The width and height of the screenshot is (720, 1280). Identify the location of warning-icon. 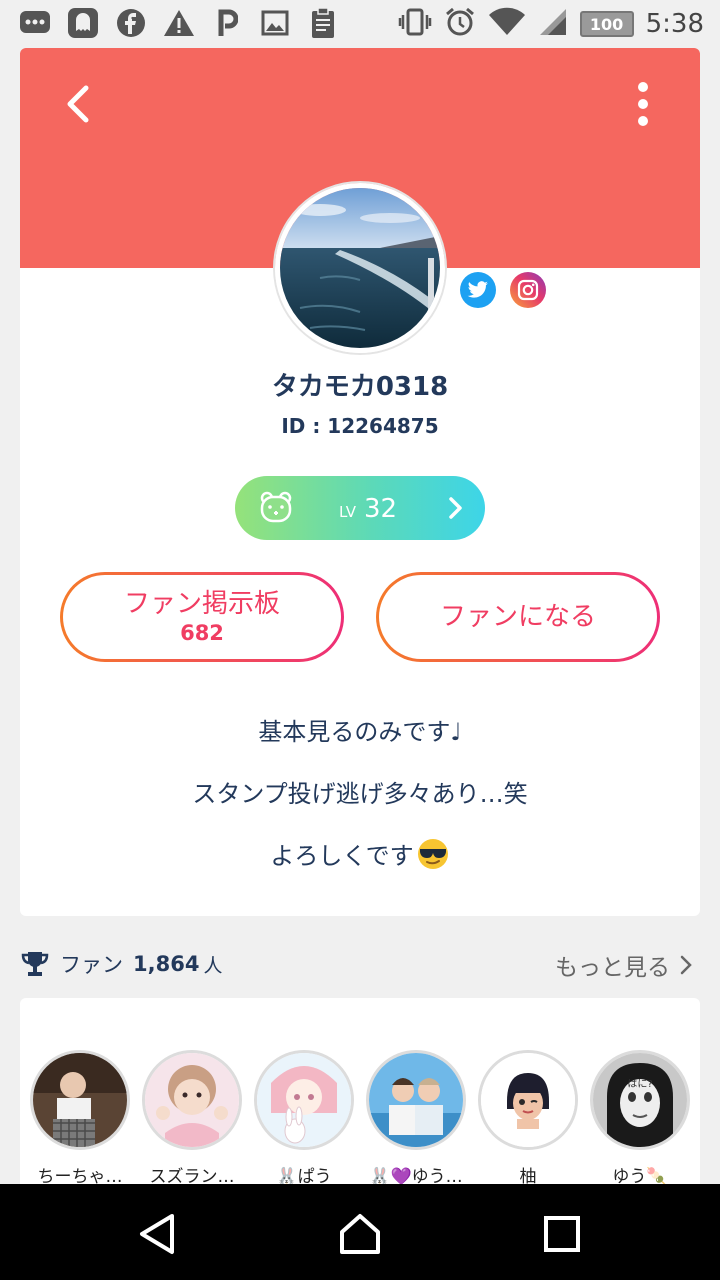
(179, 23).